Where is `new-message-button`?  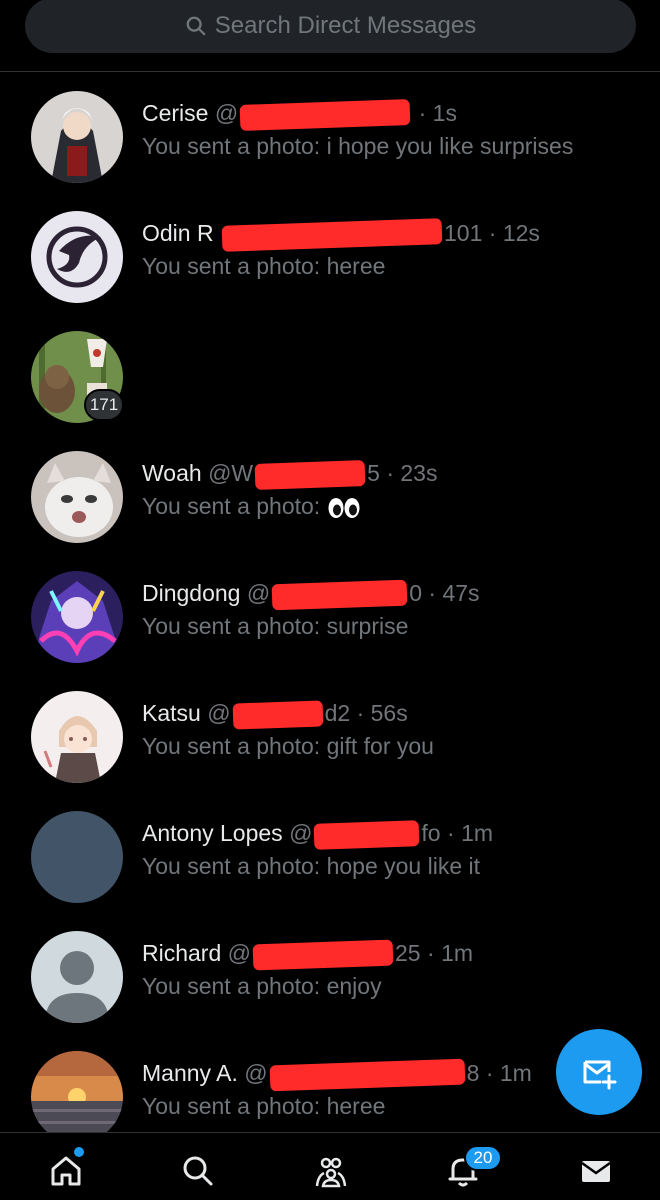
new-message-button is located at coordinates (599, 1072).